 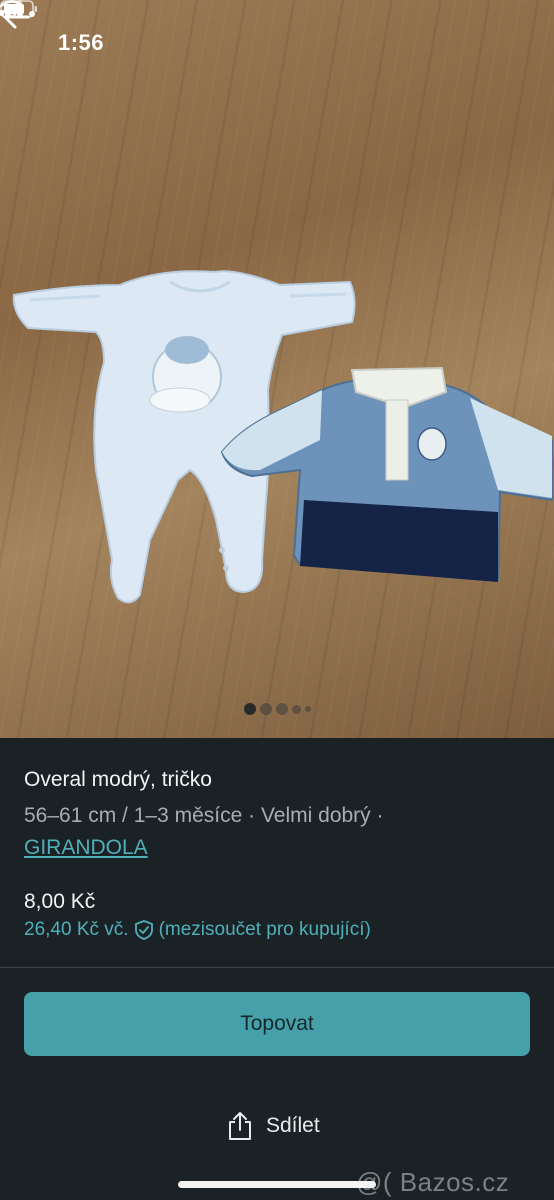 I want to click on shirt-shape, so click(x=386, y=474).